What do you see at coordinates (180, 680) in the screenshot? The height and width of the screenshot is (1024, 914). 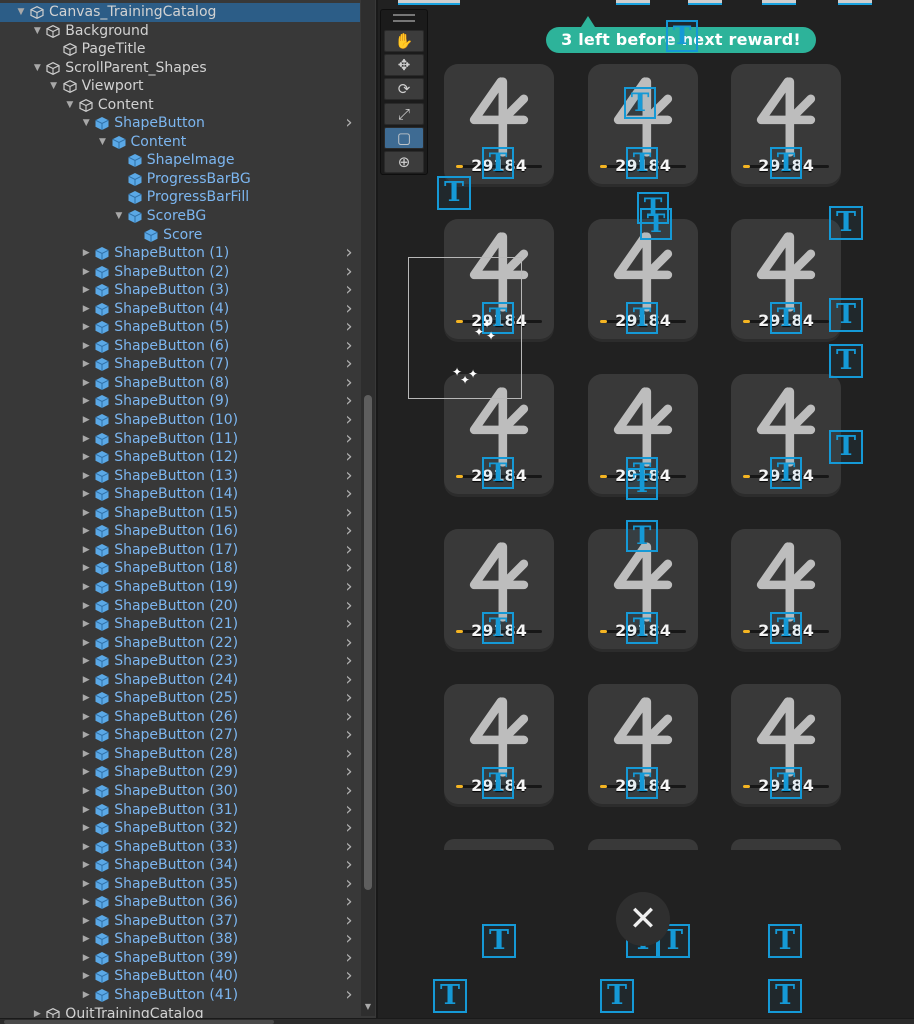 I see `hierarchy-row: ▶ ShapeButton (24) ›` at bounding box center [180, 680].